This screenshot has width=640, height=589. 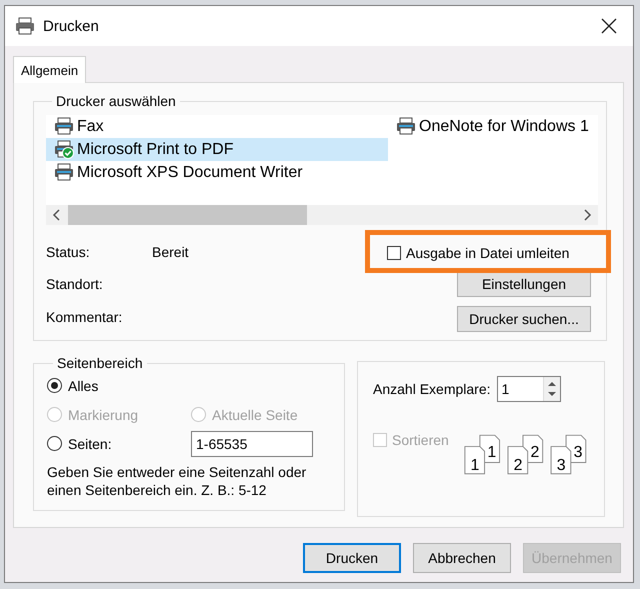 What do you see at coordinates (322, 215) in the screenshot?
I see `scrollbar` at bounding box center [322, 215].